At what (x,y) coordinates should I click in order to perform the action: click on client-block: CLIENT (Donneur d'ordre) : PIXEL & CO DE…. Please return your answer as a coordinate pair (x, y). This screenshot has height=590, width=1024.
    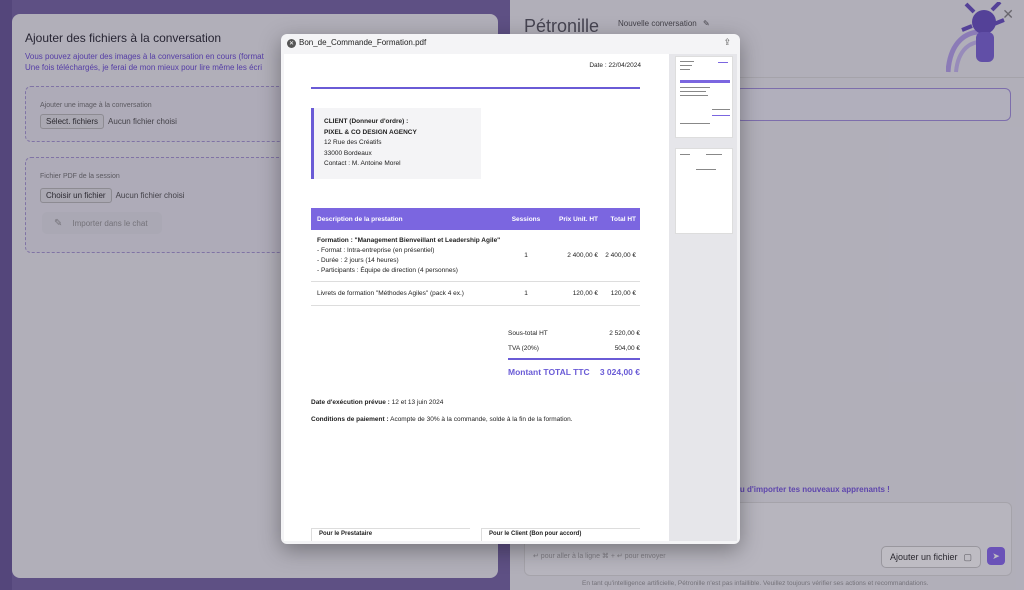
    Looking at the image, I should click on (396, 143).